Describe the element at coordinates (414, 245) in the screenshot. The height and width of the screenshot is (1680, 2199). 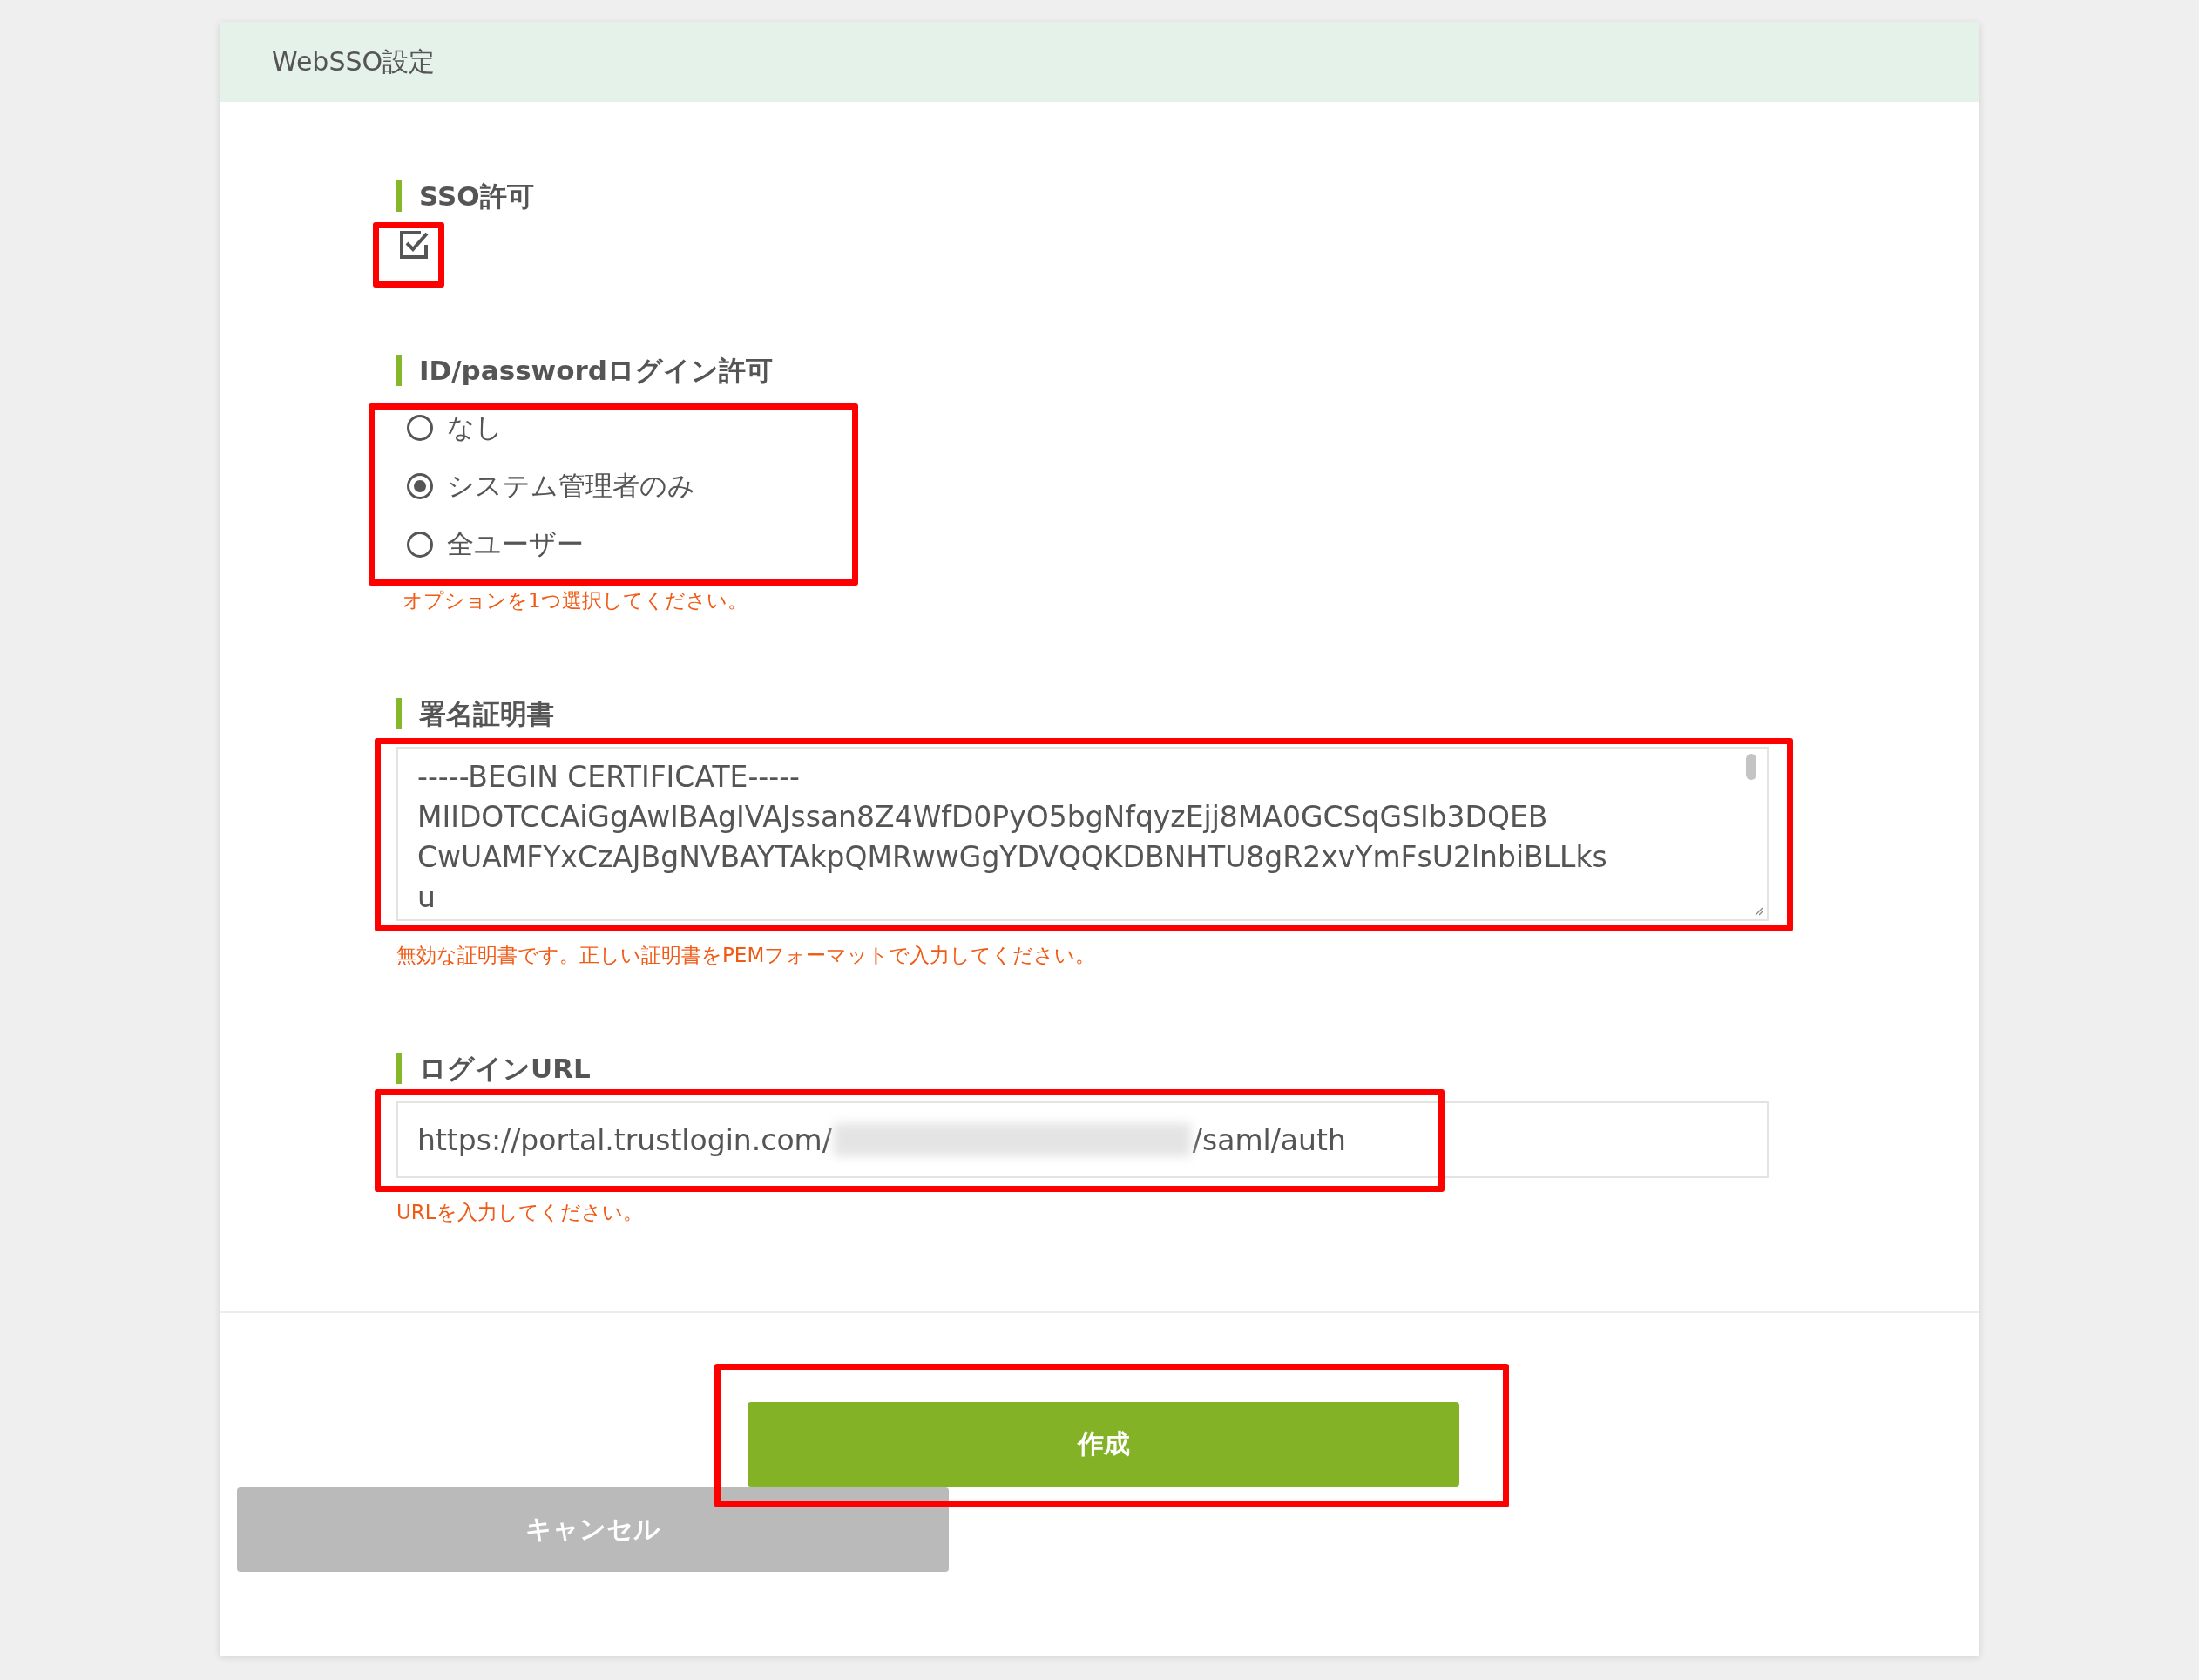
I see `sso-checkbox` at that location.